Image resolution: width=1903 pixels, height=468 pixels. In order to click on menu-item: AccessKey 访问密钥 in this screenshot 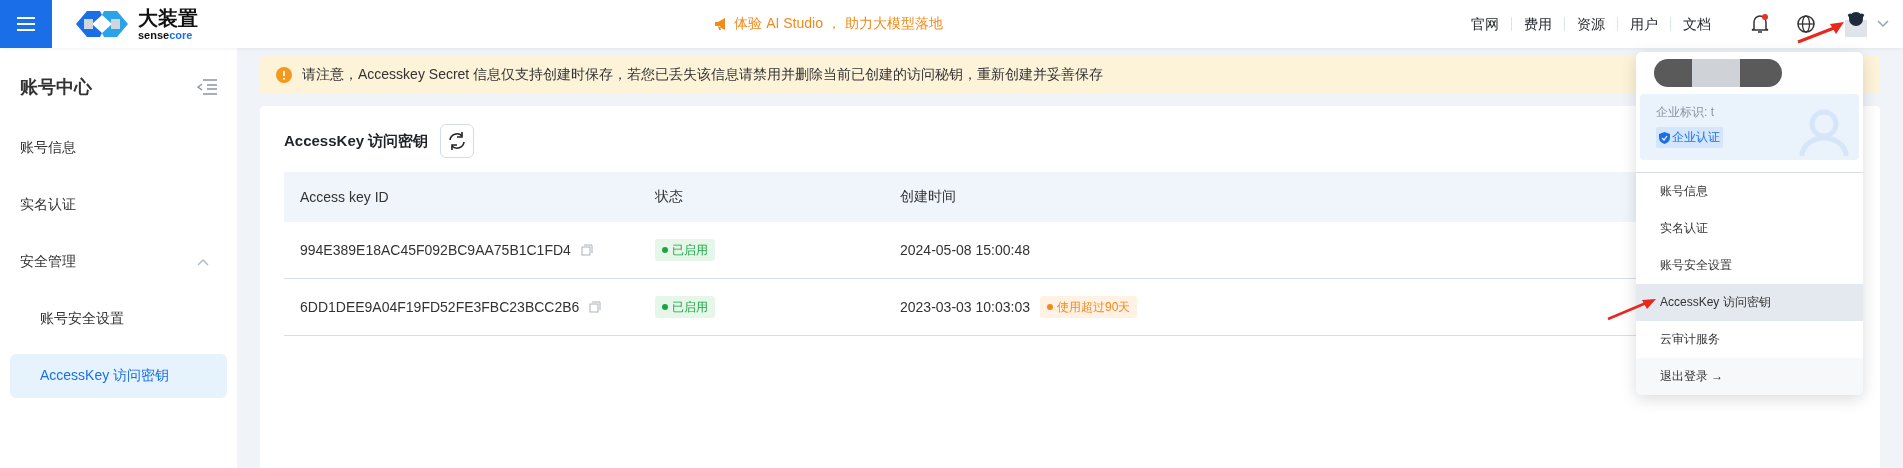, I will do `click(1749, 302)`.